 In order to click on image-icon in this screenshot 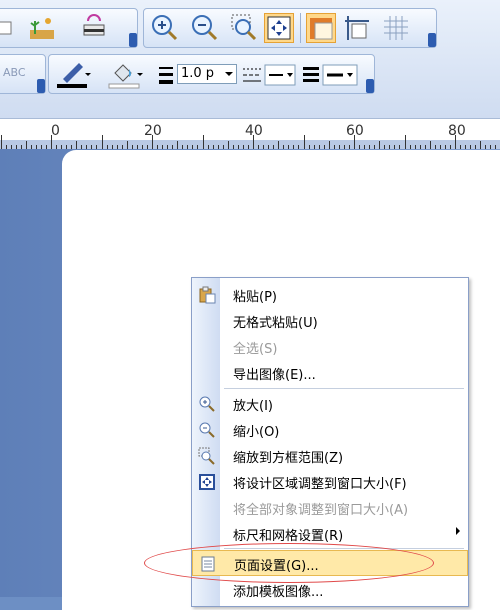, I will do `click(42, 28)`.